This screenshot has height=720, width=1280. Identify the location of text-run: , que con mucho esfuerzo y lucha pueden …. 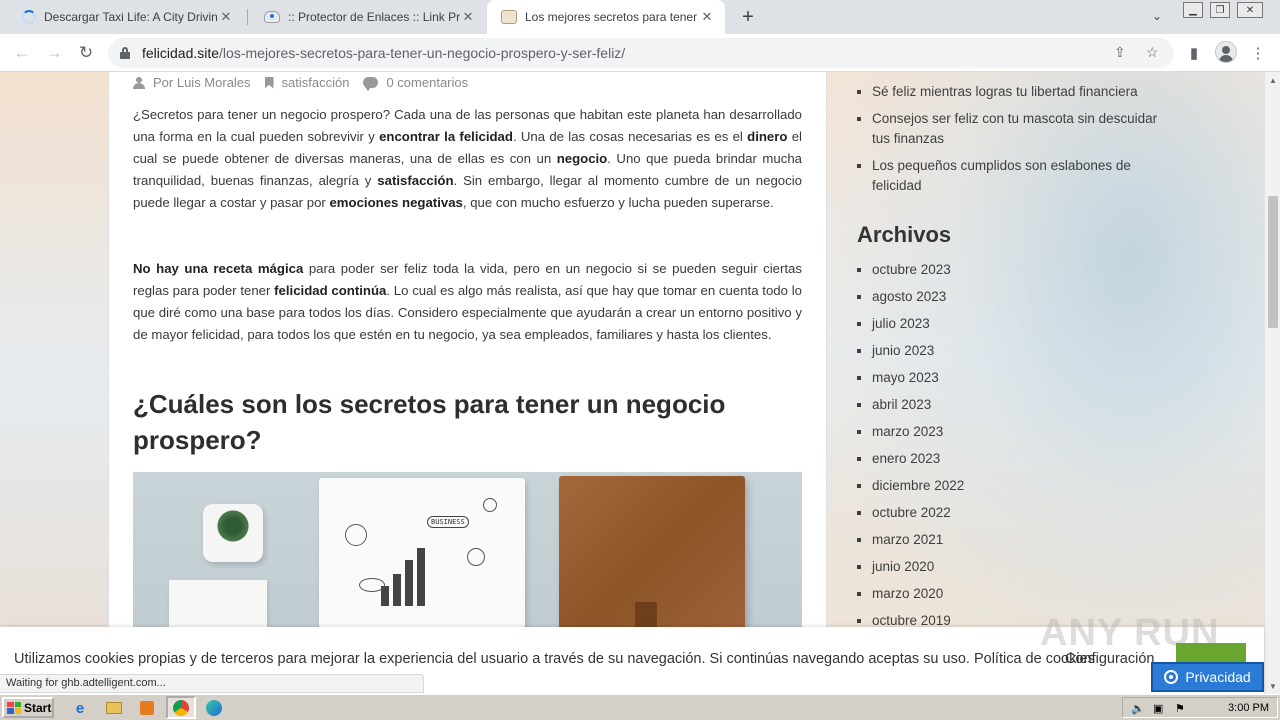
(618, 202).